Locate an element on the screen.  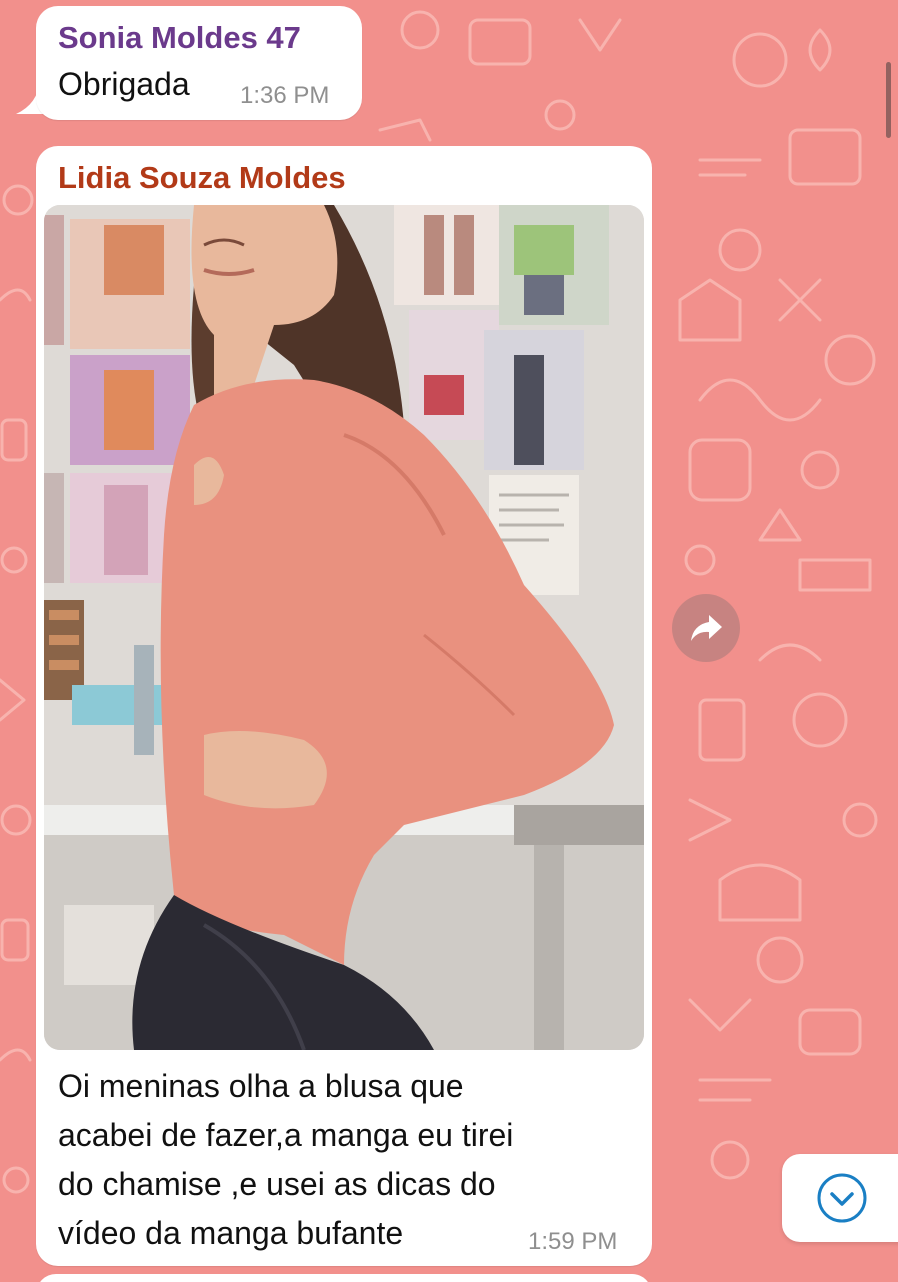
scrollbar is located at coordinates (888, 100).